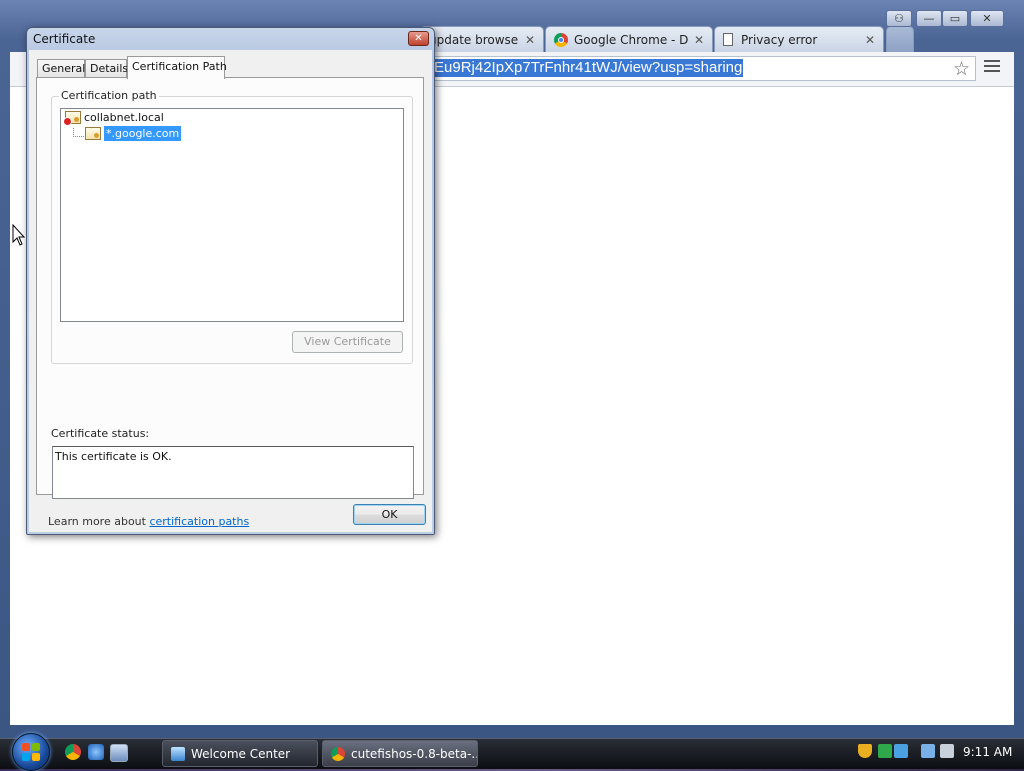 This screenshot has width=1024, height=771. Describe the element at coordinates (100, 433) in the screenshot. I see `status-label: Certificate status:` at that location.